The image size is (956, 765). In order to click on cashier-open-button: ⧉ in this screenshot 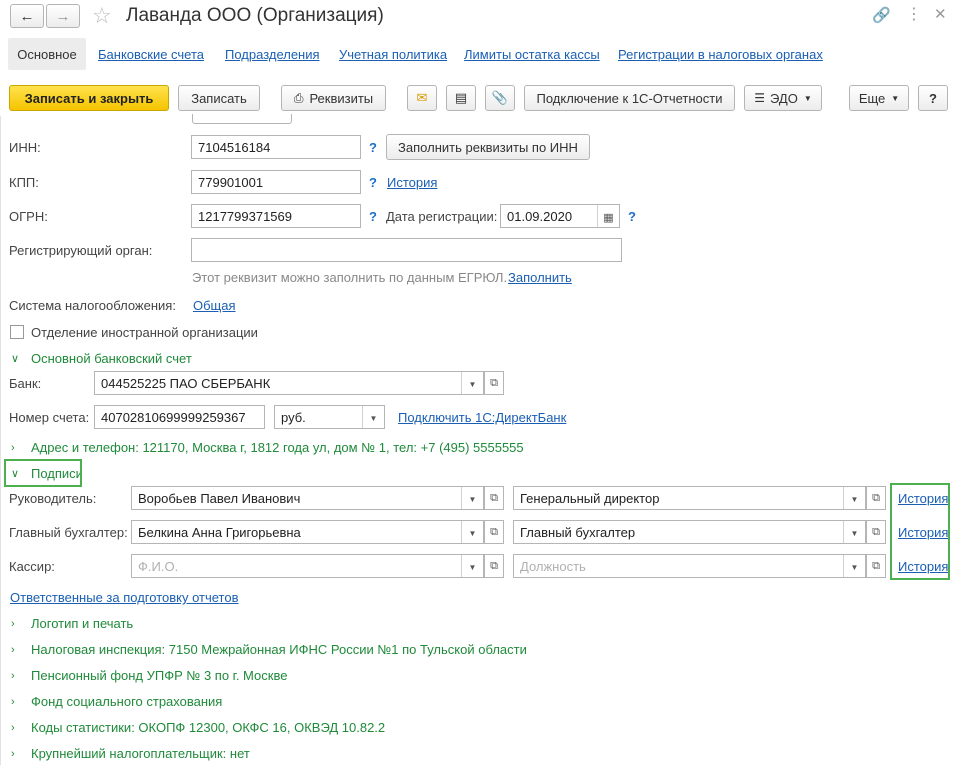, I will do `click(494, 566)`.